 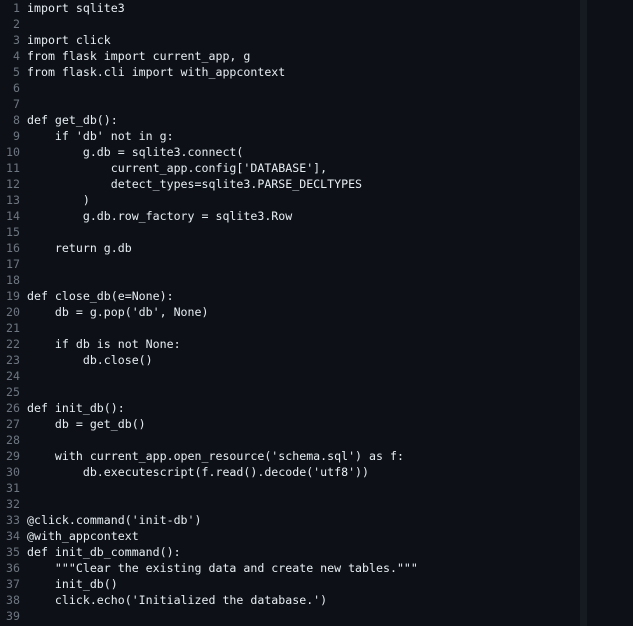 I want to click on line-number: 39, so click(x=13, y=616).